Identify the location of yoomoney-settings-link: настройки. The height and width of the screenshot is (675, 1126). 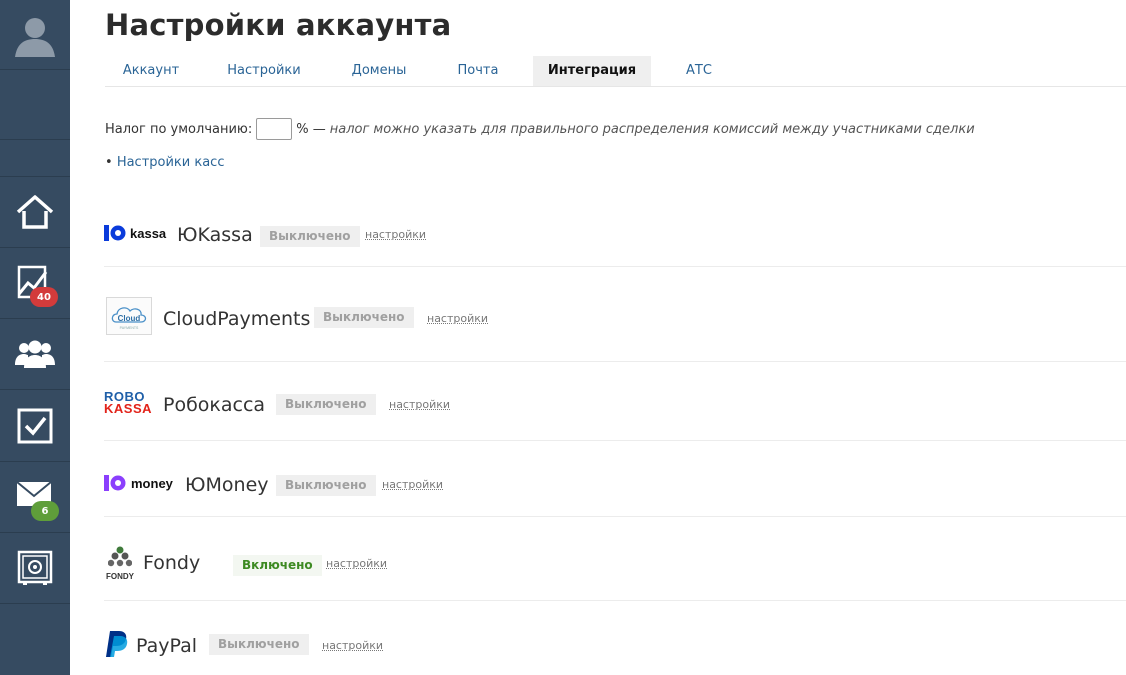
(412, 484).